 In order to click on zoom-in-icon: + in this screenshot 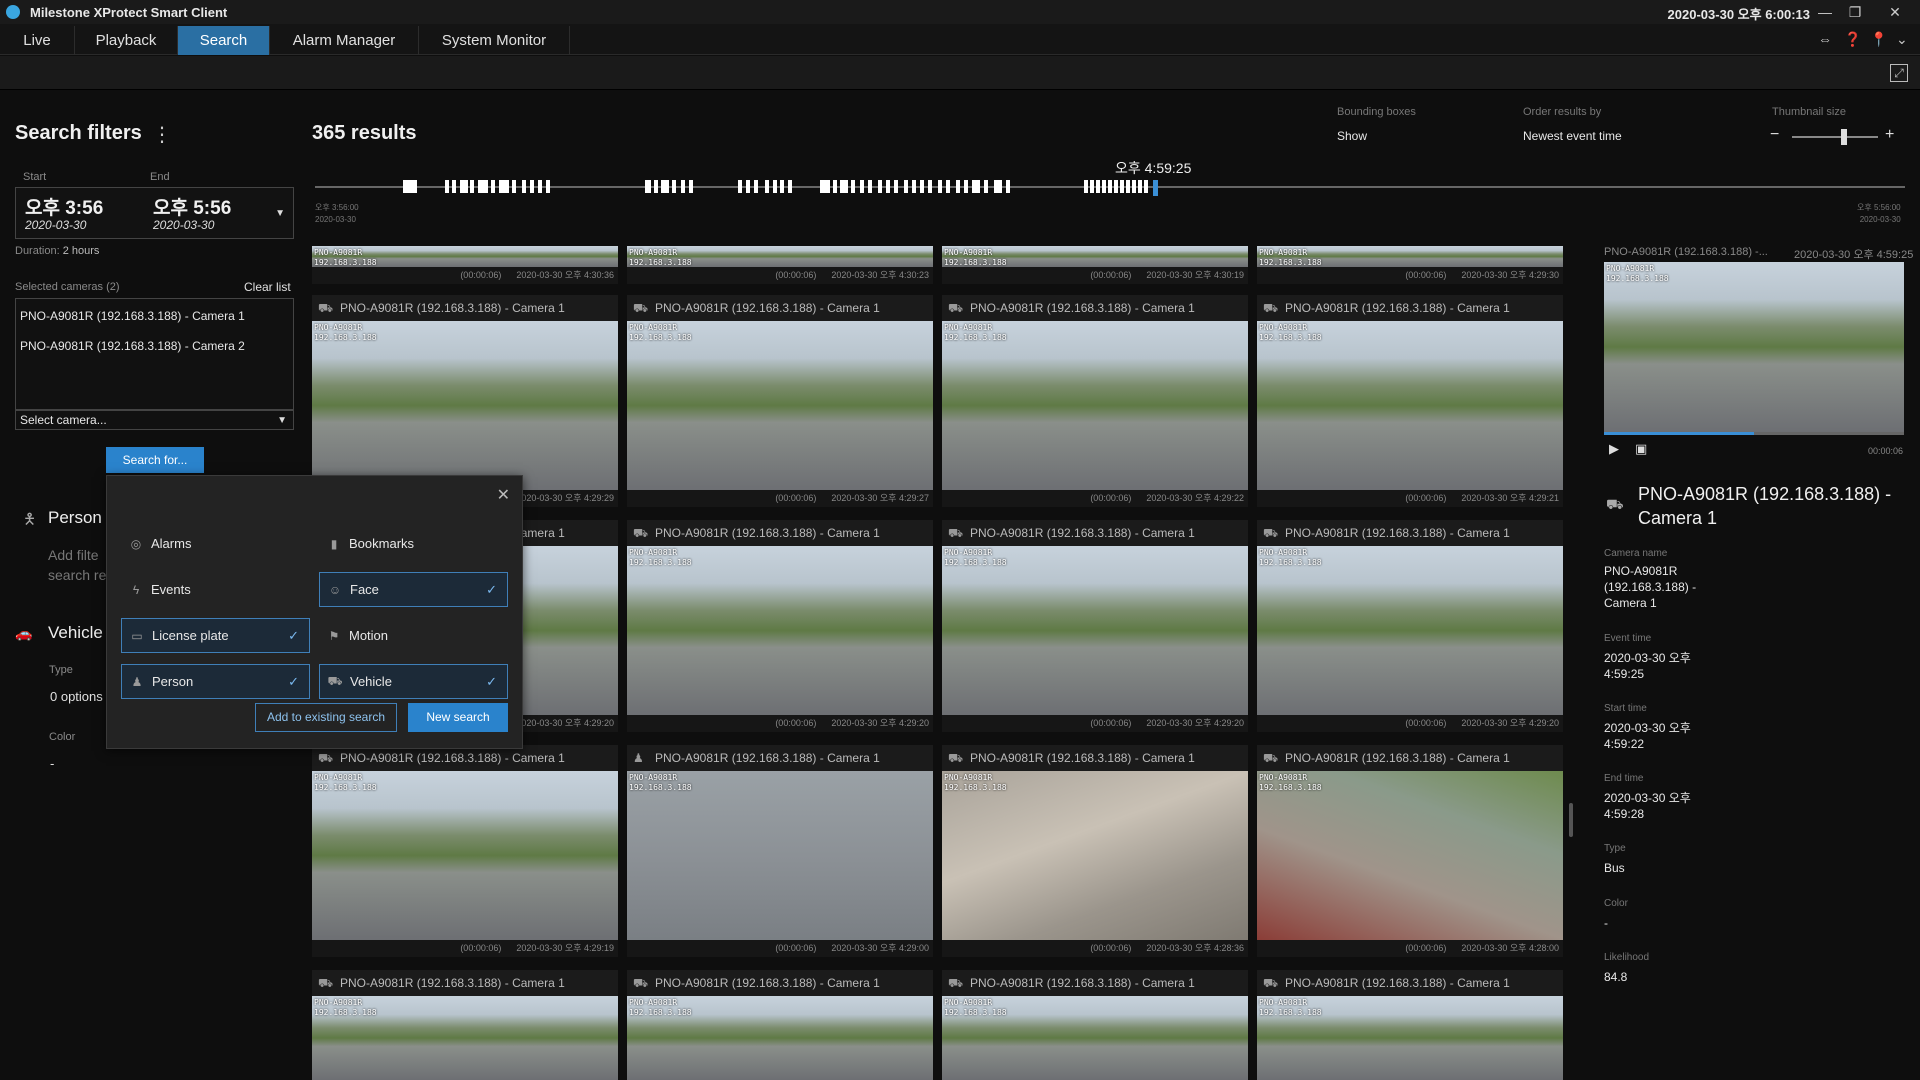, I will do `click(1889, 135)`.